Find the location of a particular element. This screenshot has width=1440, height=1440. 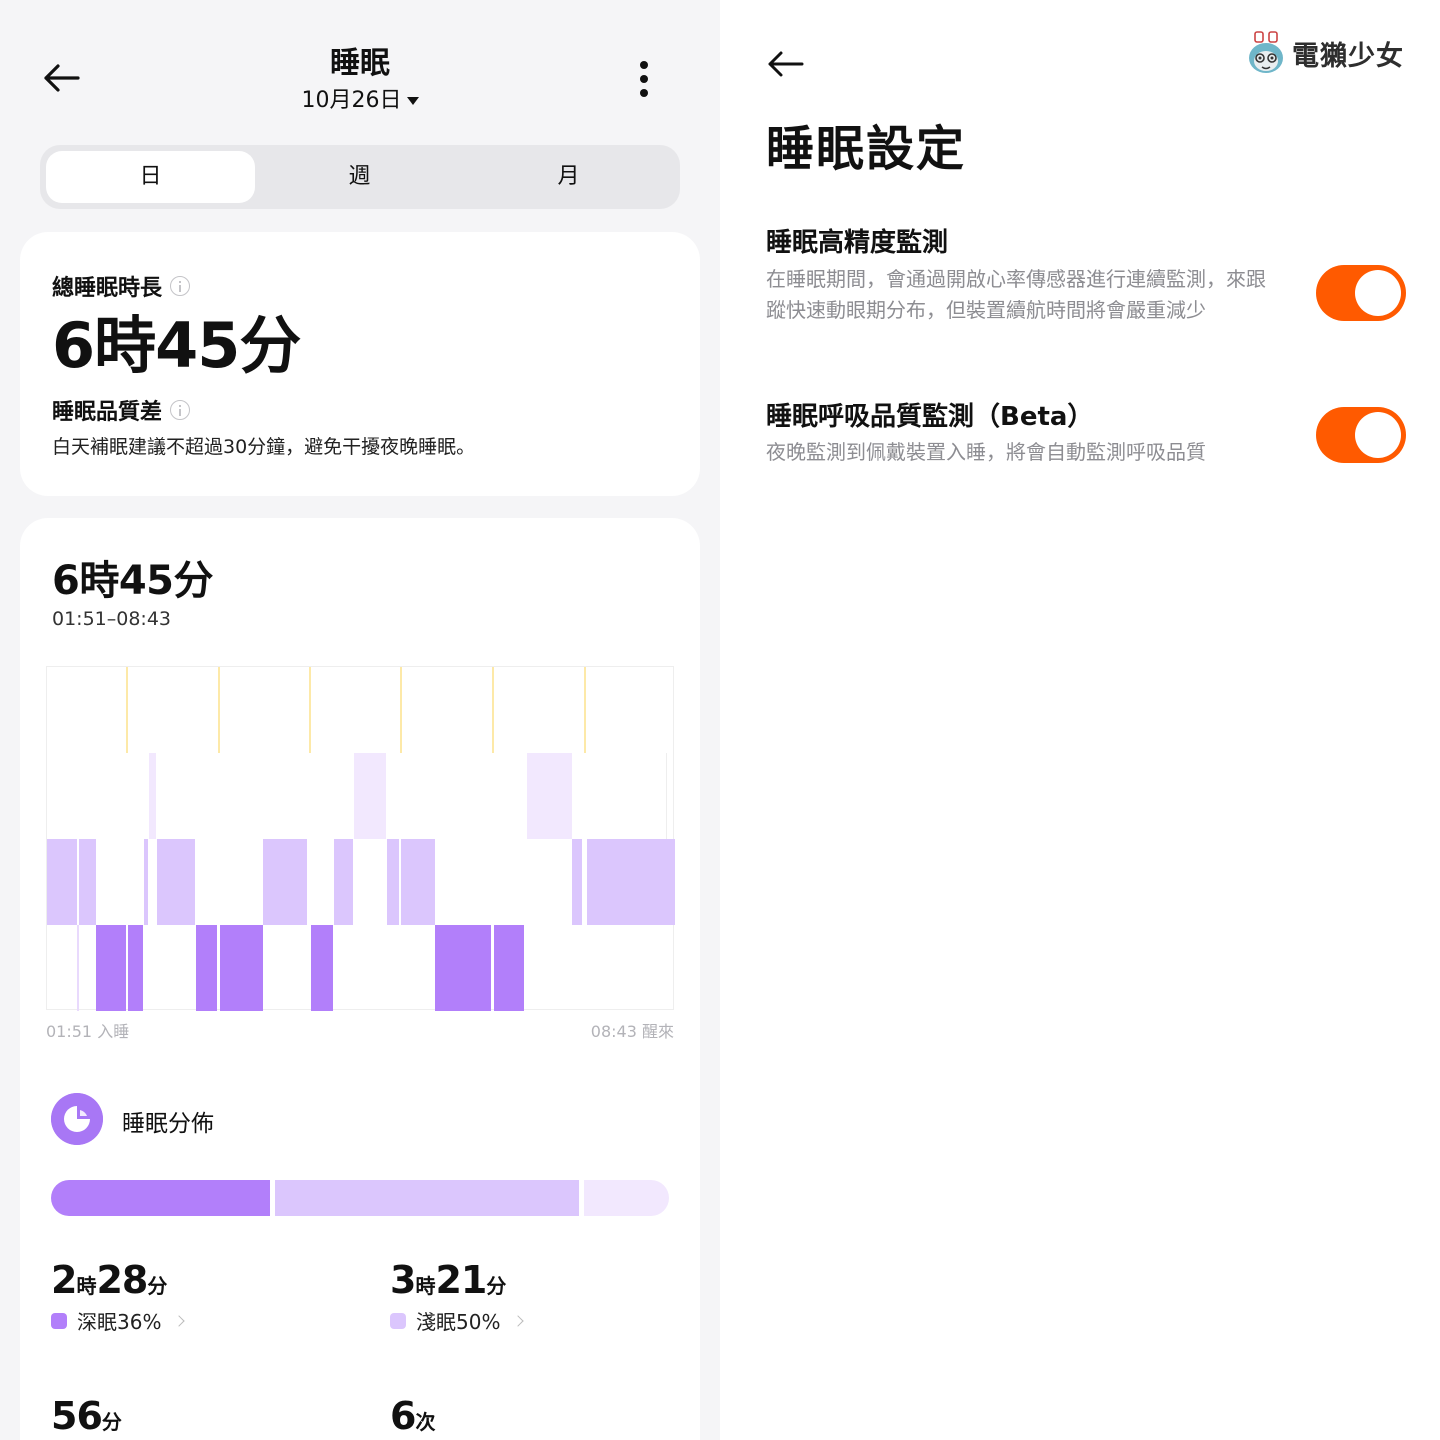

page-title: 睡眠 is located at coordinates (360, 63).